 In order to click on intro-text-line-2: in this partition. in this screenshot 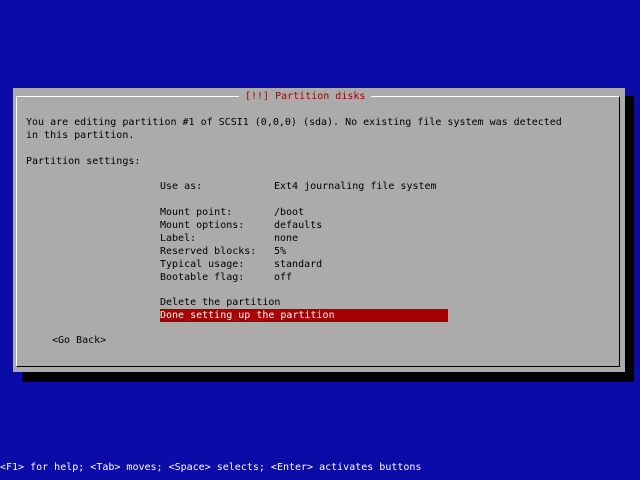, I will do `click(80, 135)`.